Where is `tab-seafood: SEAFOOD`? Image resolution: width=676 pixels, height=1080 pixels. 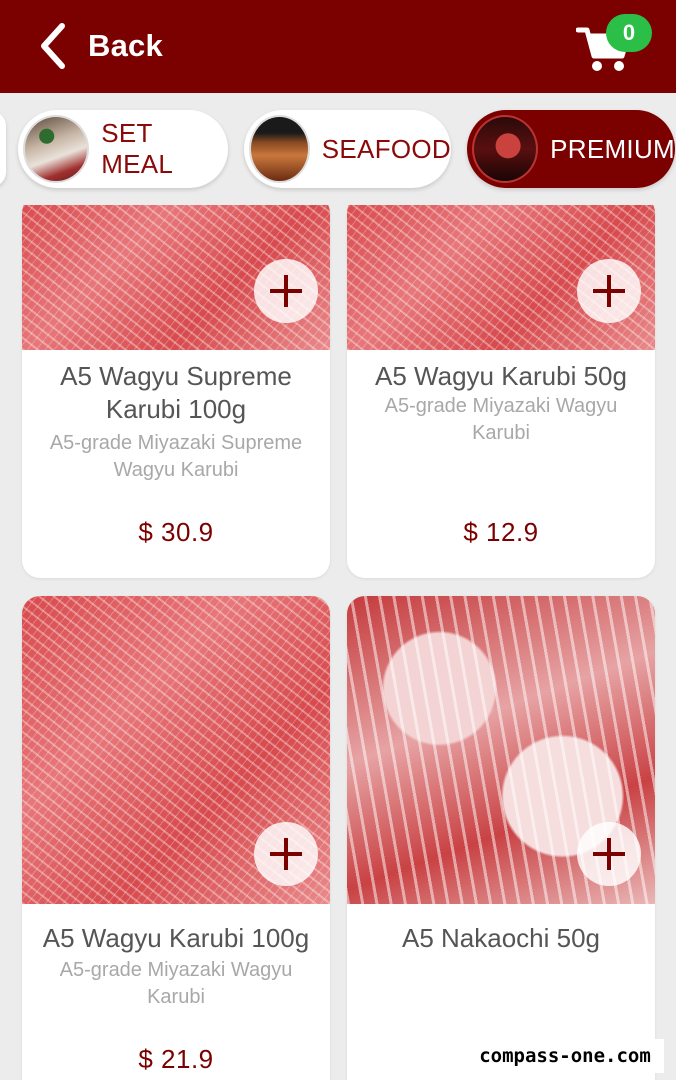
tab-seafood: SEAFOOD is located at coordinates (347, 149).